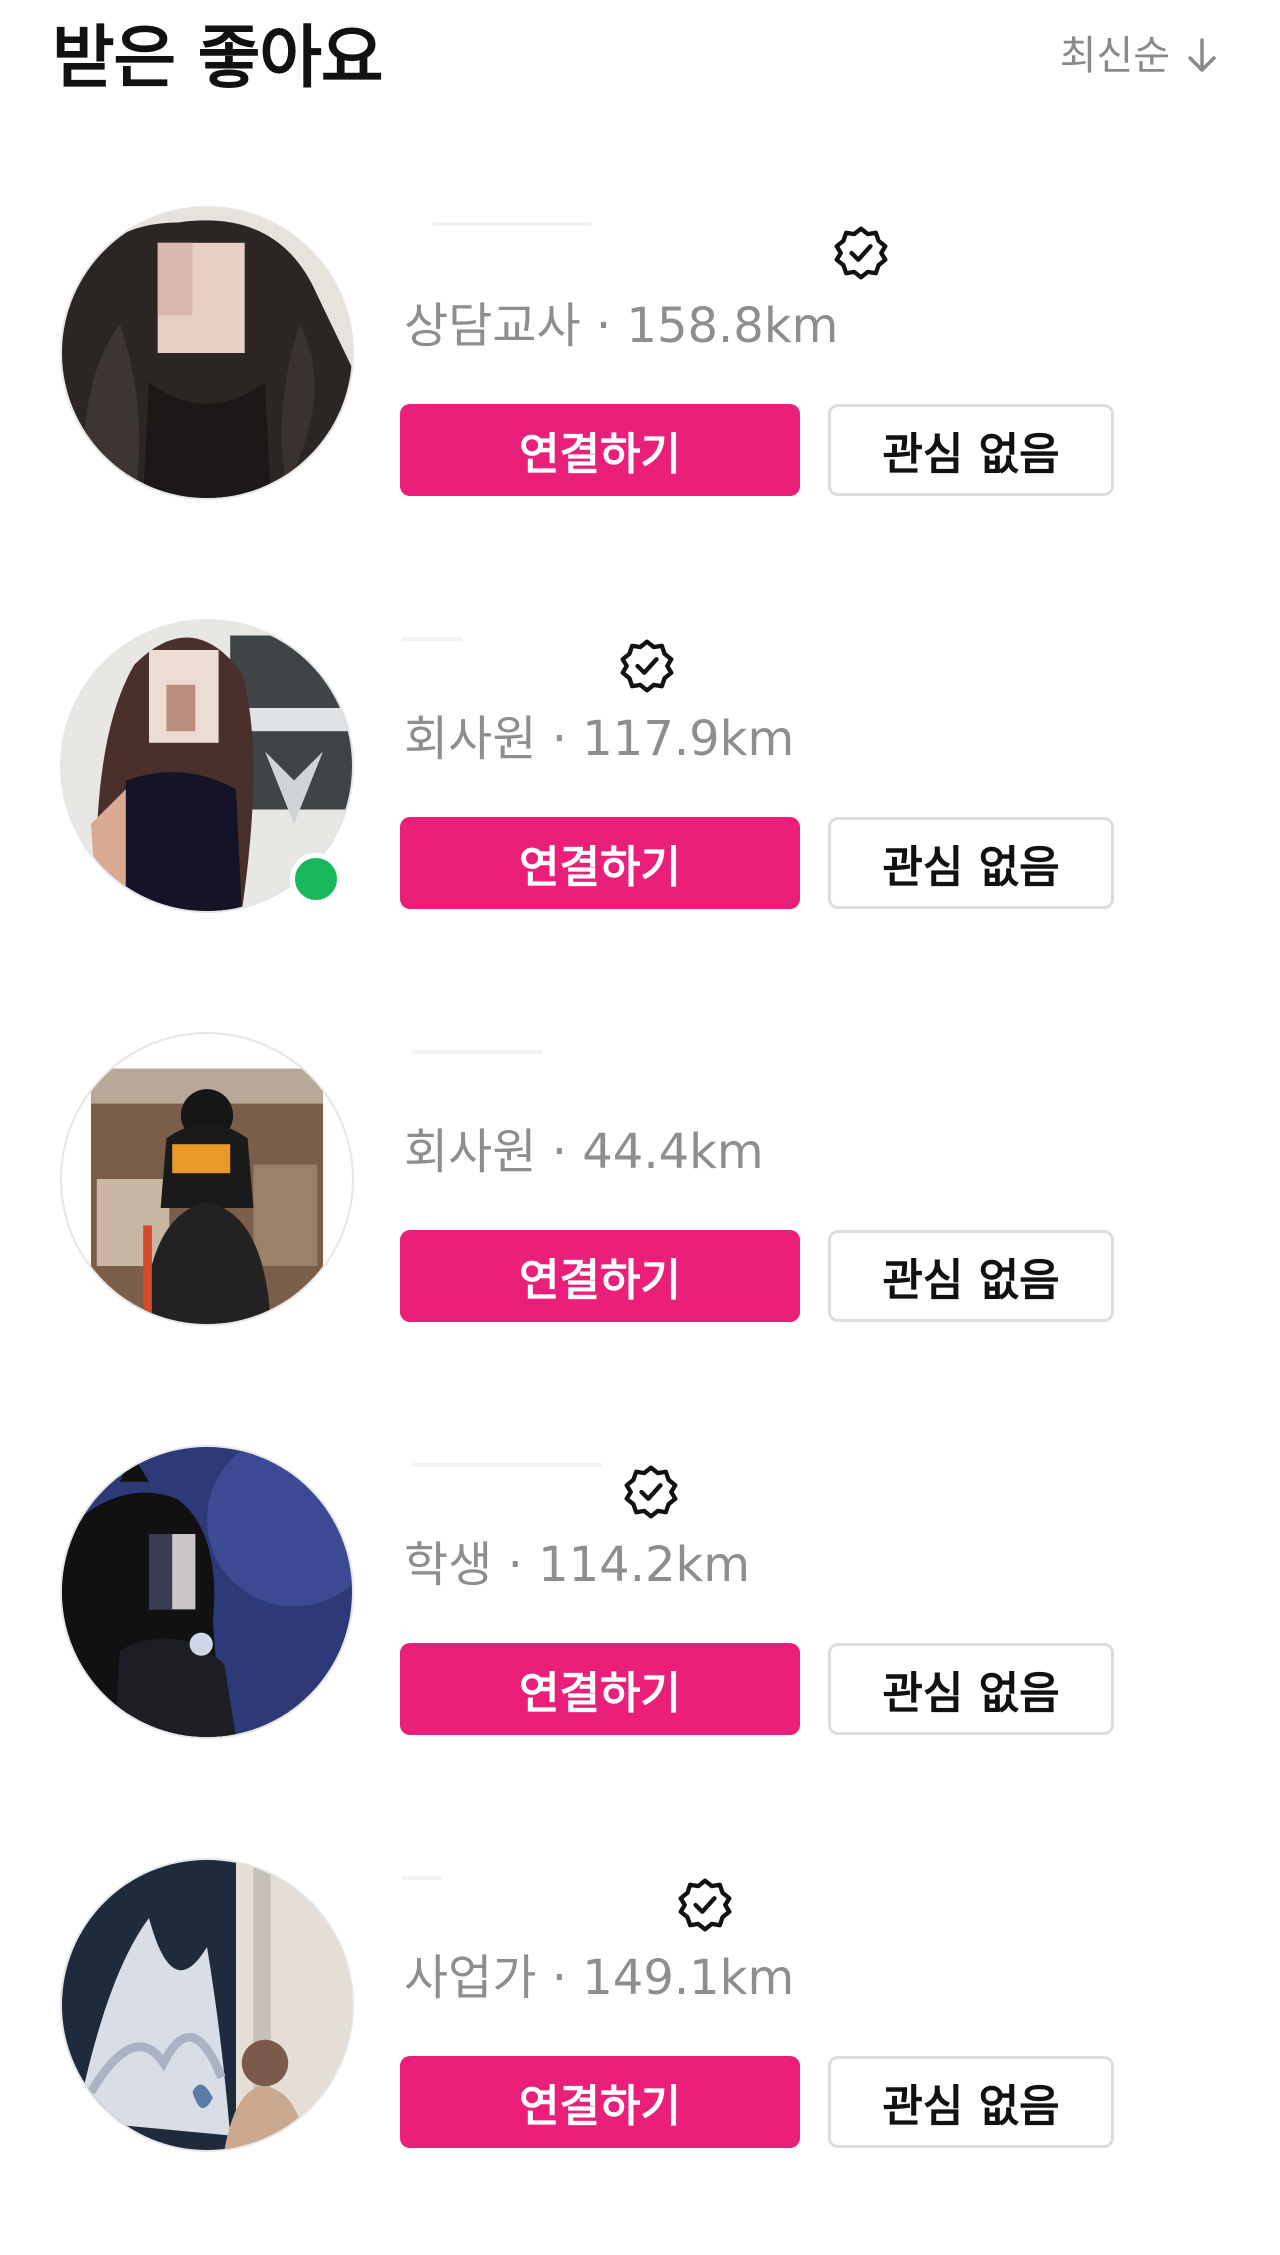  I want to click on header: 받은 좋아요 최신순, so click(640, 60).